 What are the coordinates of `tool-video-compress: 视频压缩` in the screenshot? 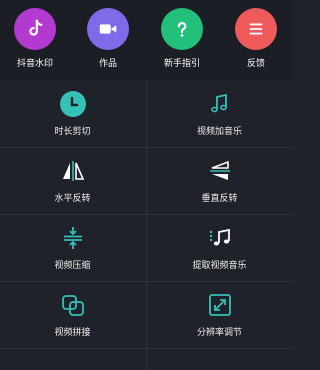 It's located at (72, 247).